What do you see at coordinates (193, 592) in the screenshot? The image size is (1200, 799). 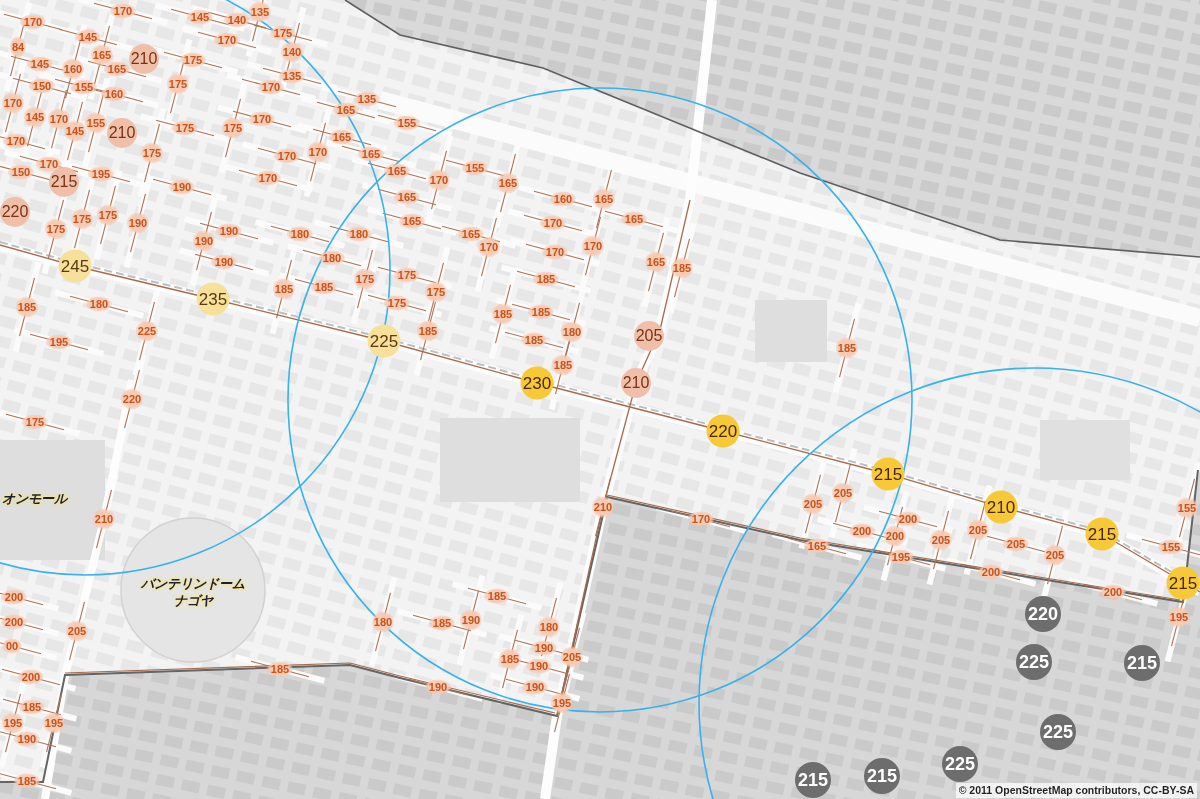 I see `landmark-label: バンテリンドーム ナゴヤ` at bounding box center [193, 592].